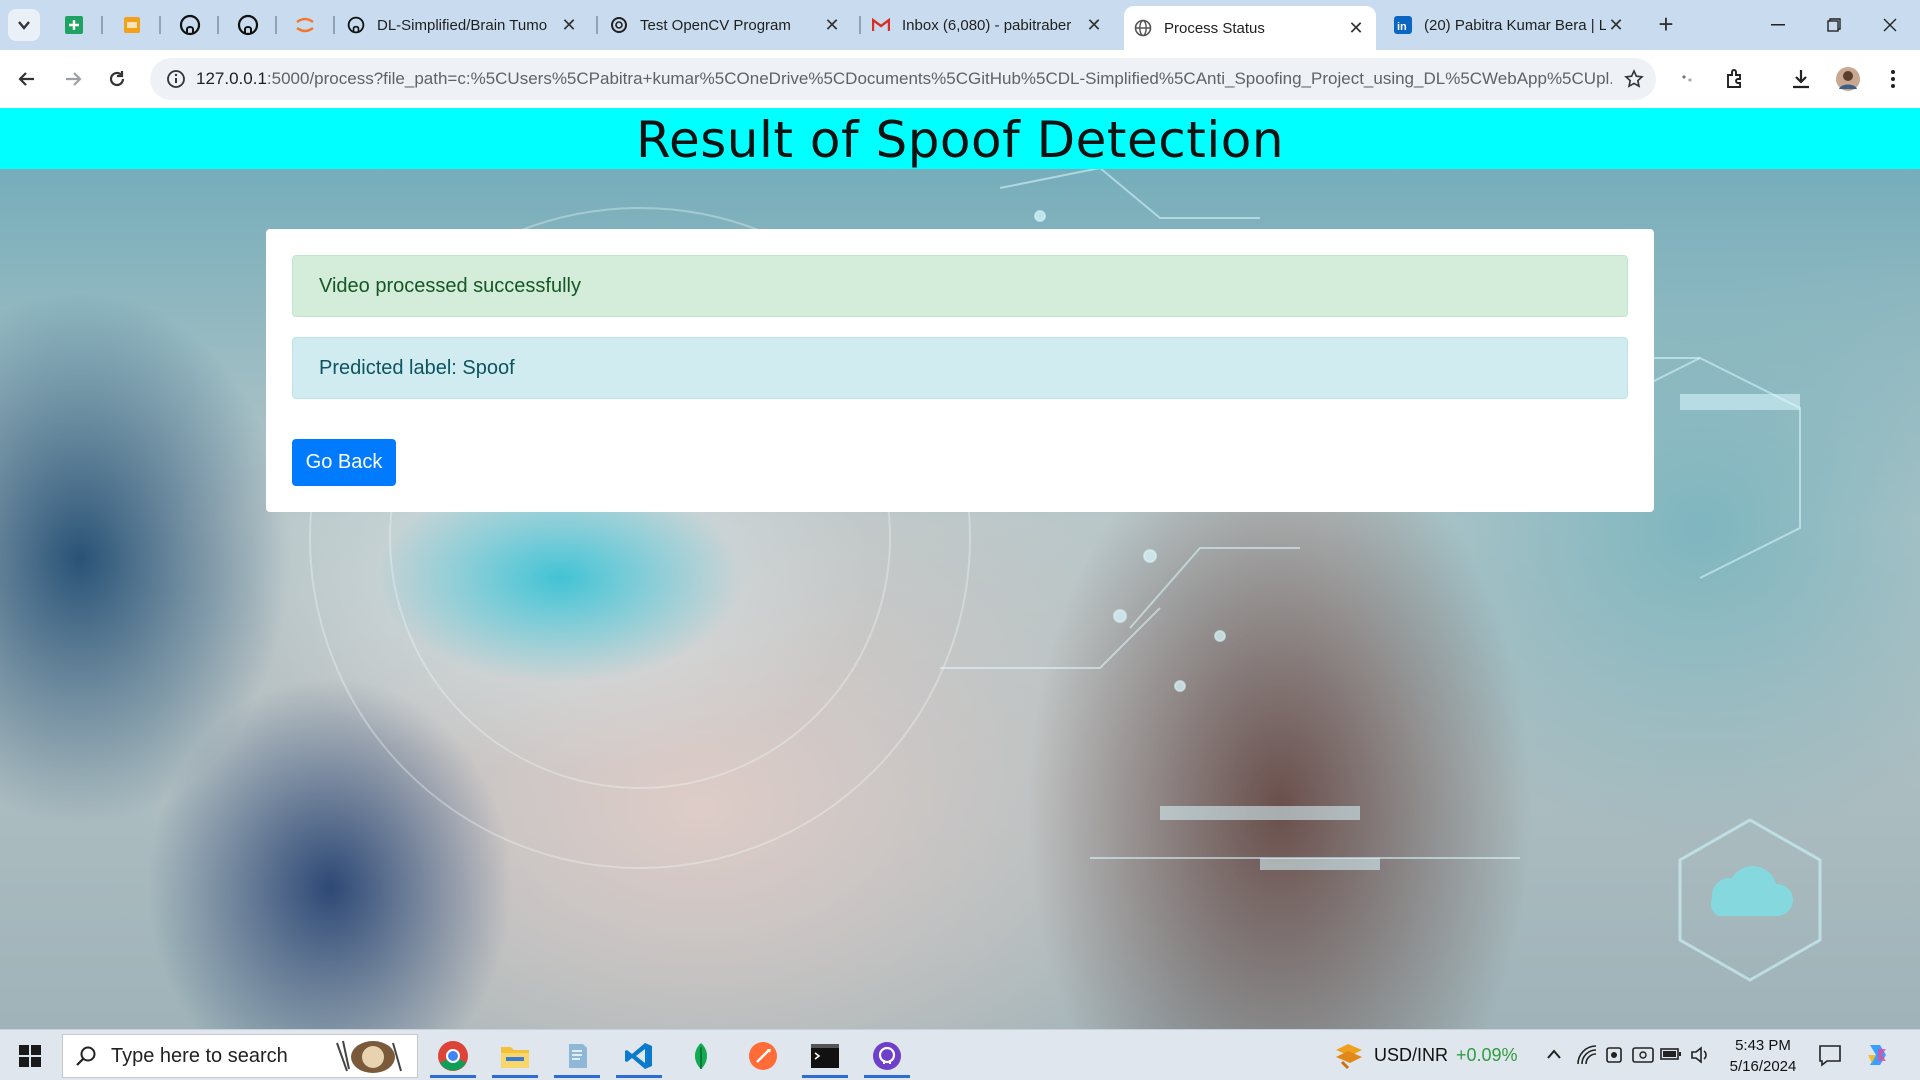  Describe the element at coordinates (1893, 79) in the screenshot. I see `menu-kebab-icon` at that location.